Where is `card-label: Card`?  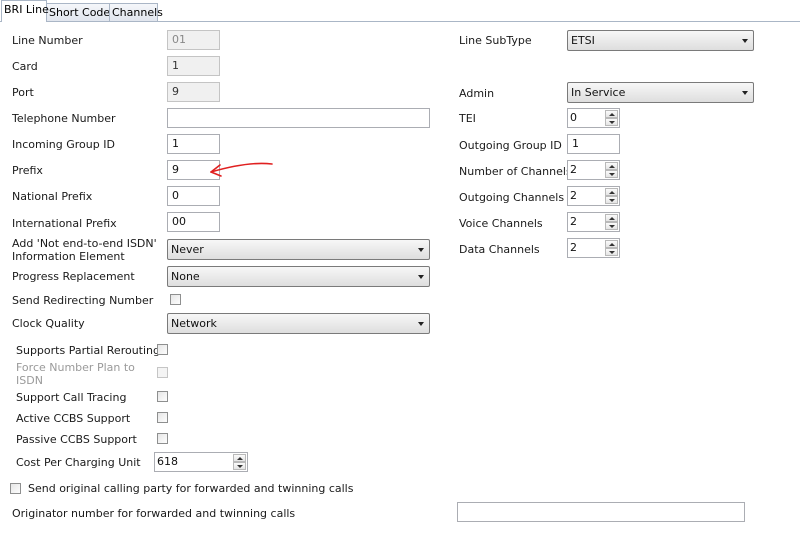 card-label: Card is located at coordinates (25, 66).